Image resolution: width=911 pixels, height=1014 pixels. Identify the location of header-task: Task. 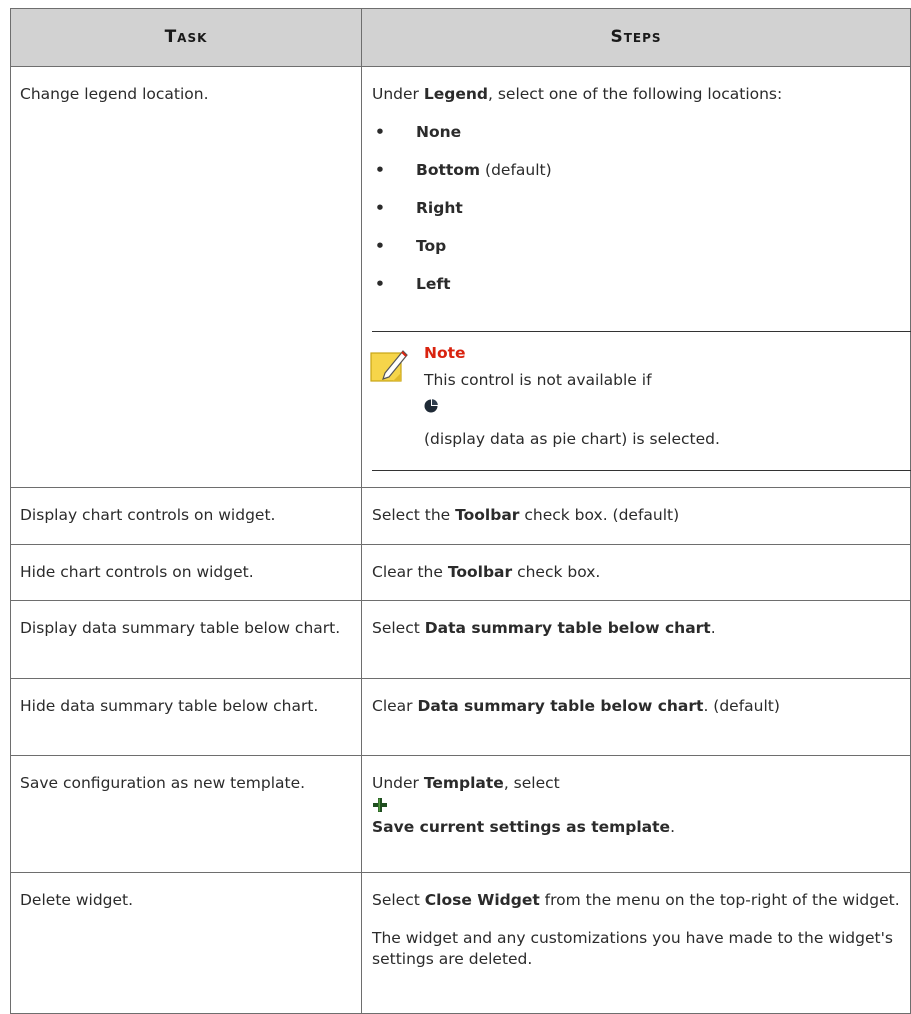
(186, 37).